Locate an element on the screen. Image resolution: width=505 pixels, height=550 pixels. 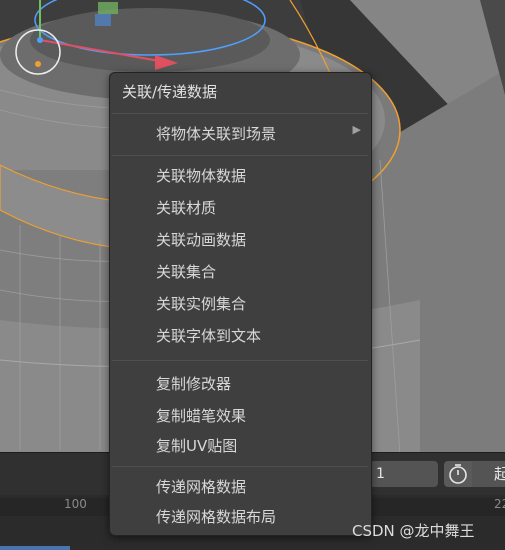
menu-item-link-animation-data: 关联动画数据 is located at coordinates (201, 239).